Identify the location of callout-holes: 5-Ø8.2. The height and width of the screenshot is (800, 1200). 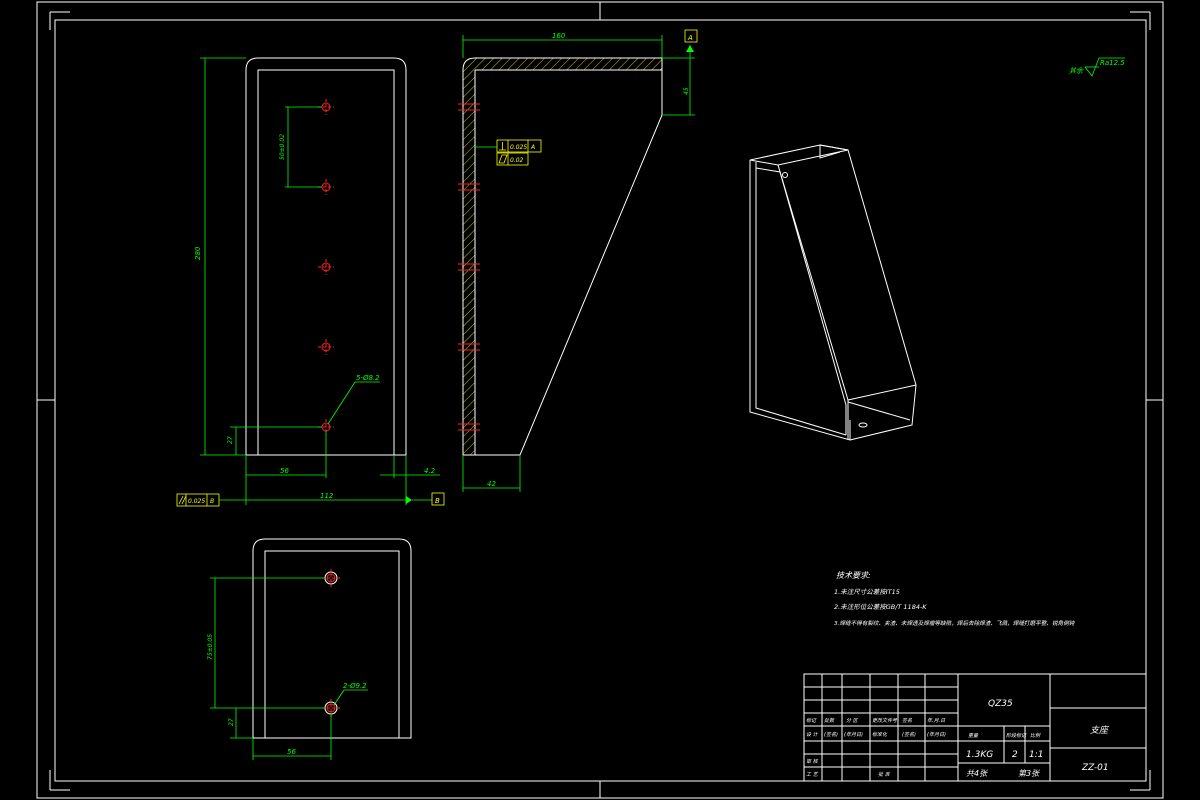
(368, 378).